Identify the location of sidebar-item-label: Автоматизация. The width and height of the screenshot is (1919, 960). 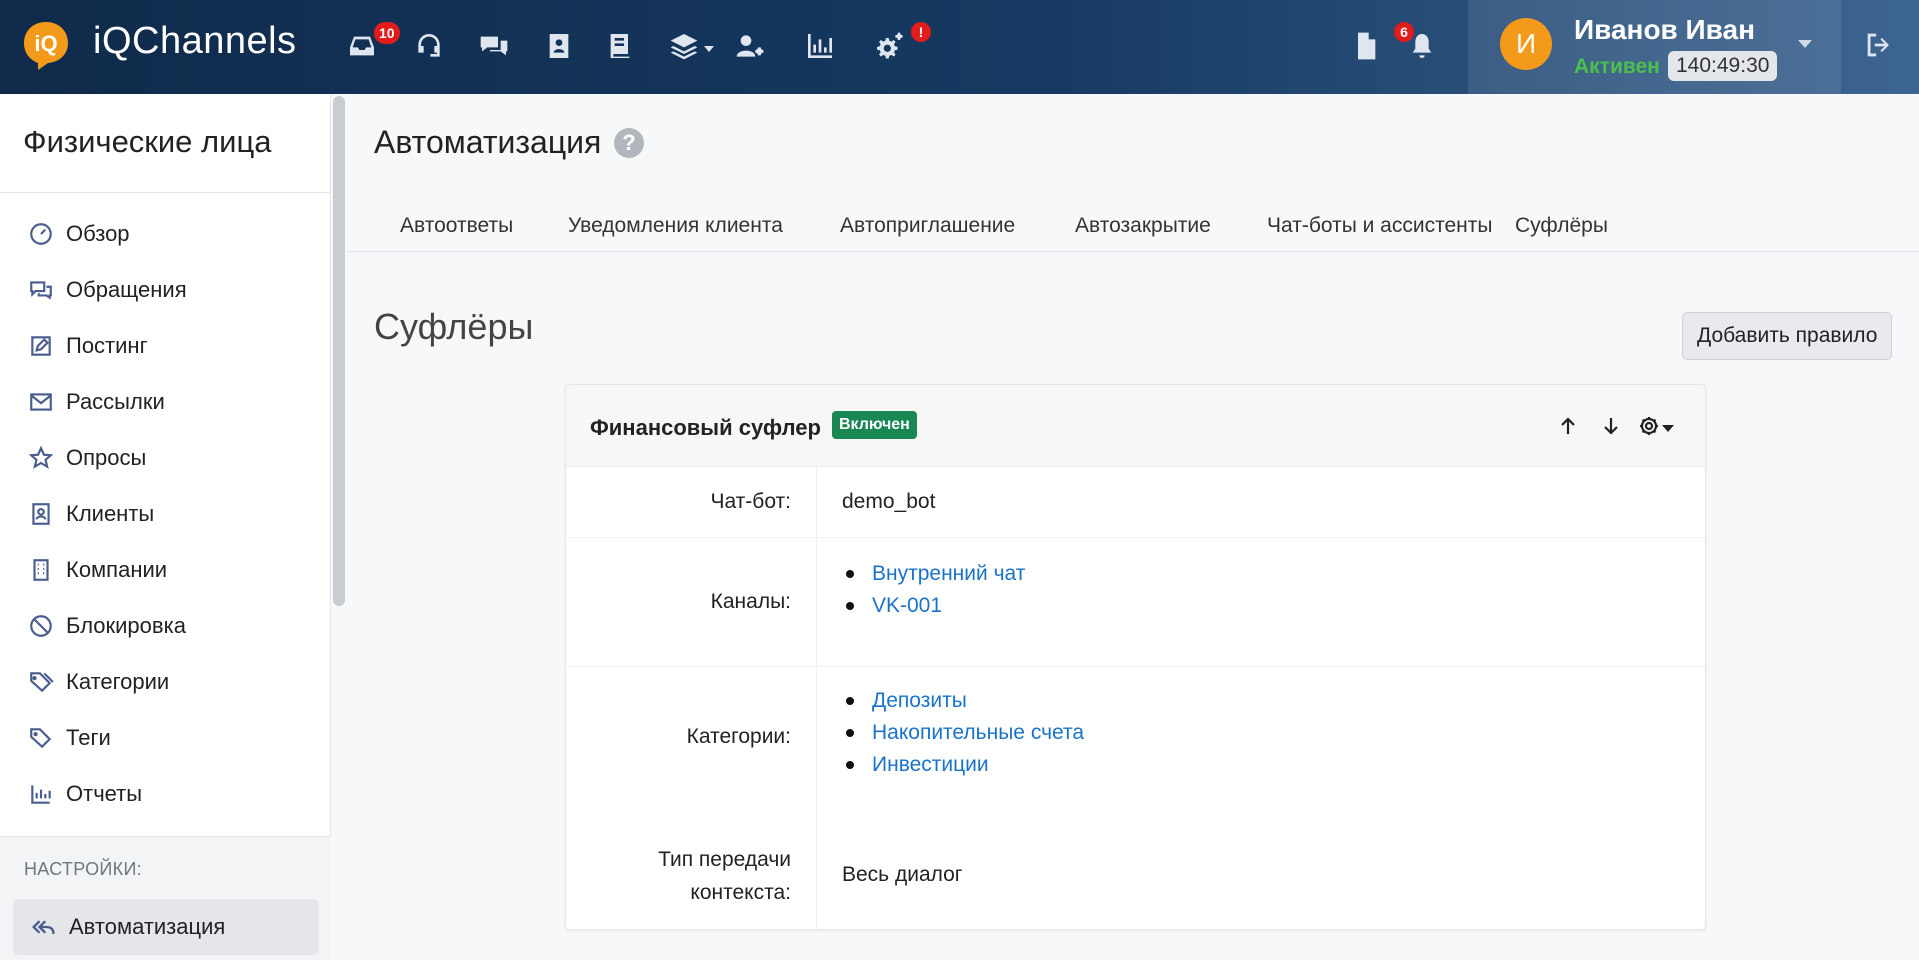
(147, 926).